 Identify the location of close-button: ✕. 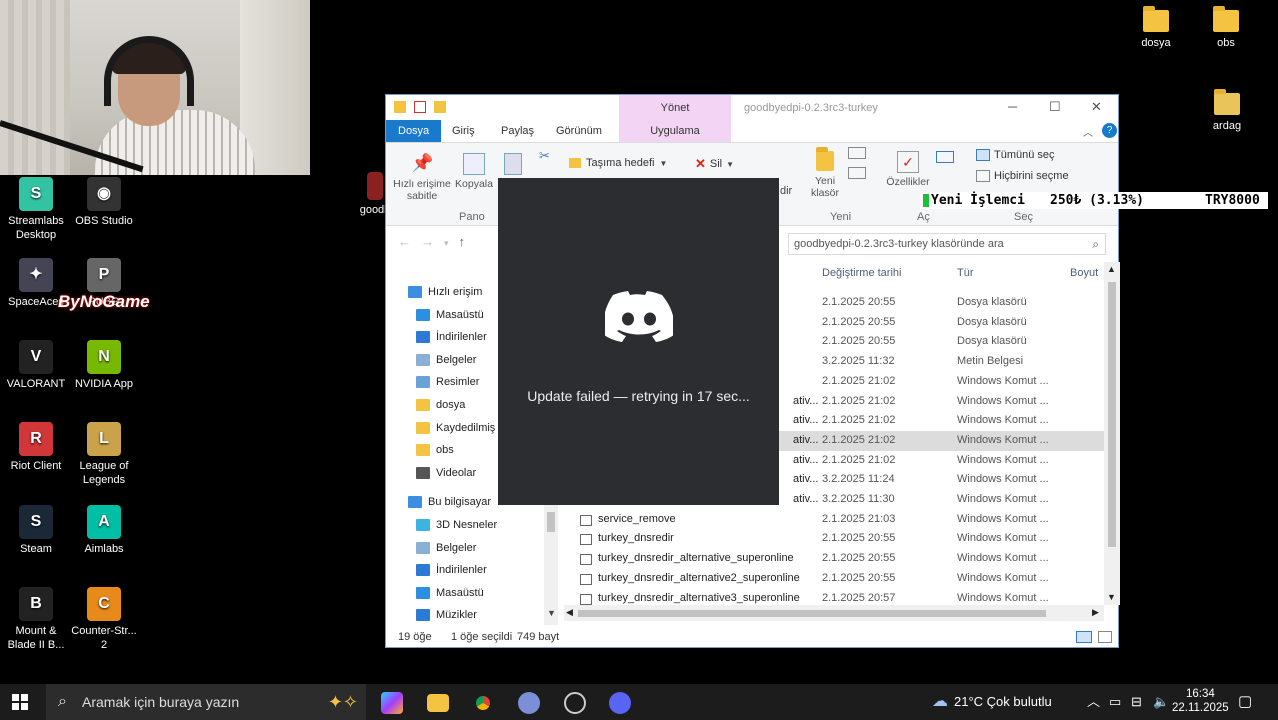
(1096, 107).